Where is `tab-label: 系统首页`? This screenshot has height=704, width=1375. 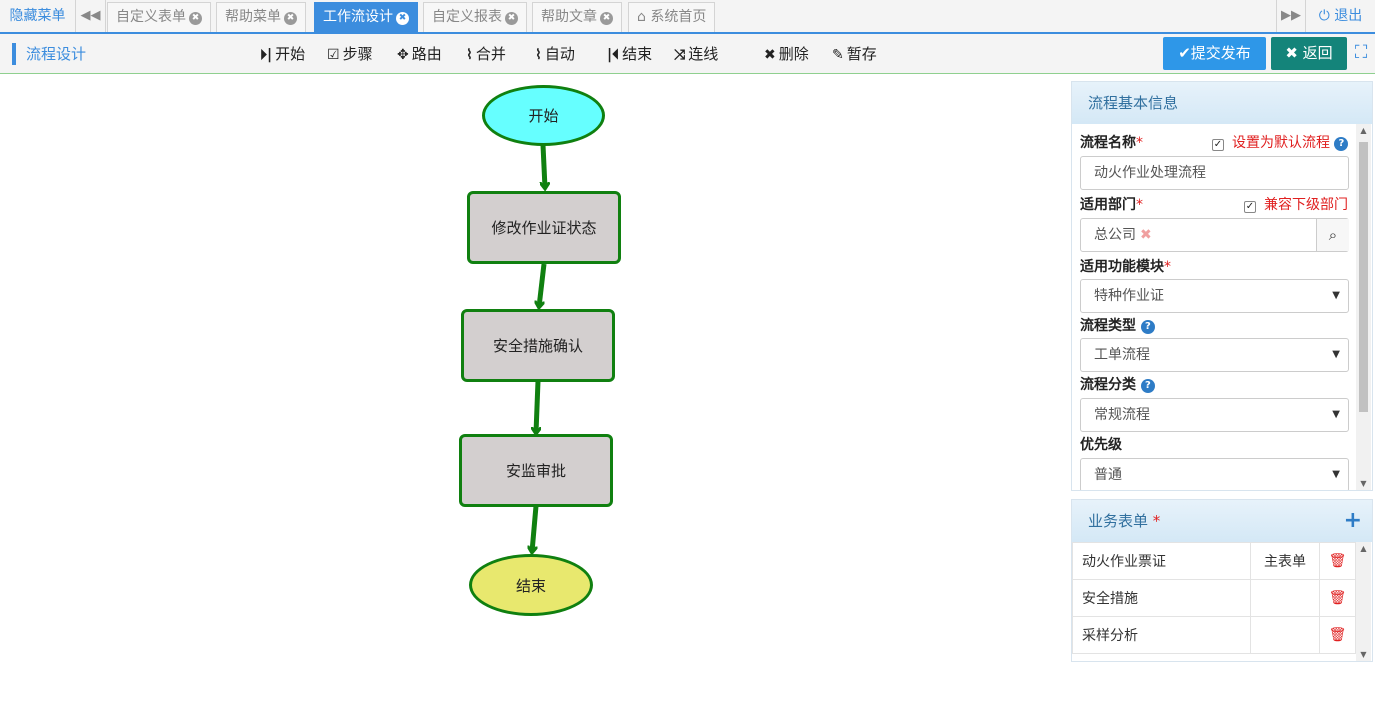 tab-label: 系统首页 is located at coordinates (678, 17).